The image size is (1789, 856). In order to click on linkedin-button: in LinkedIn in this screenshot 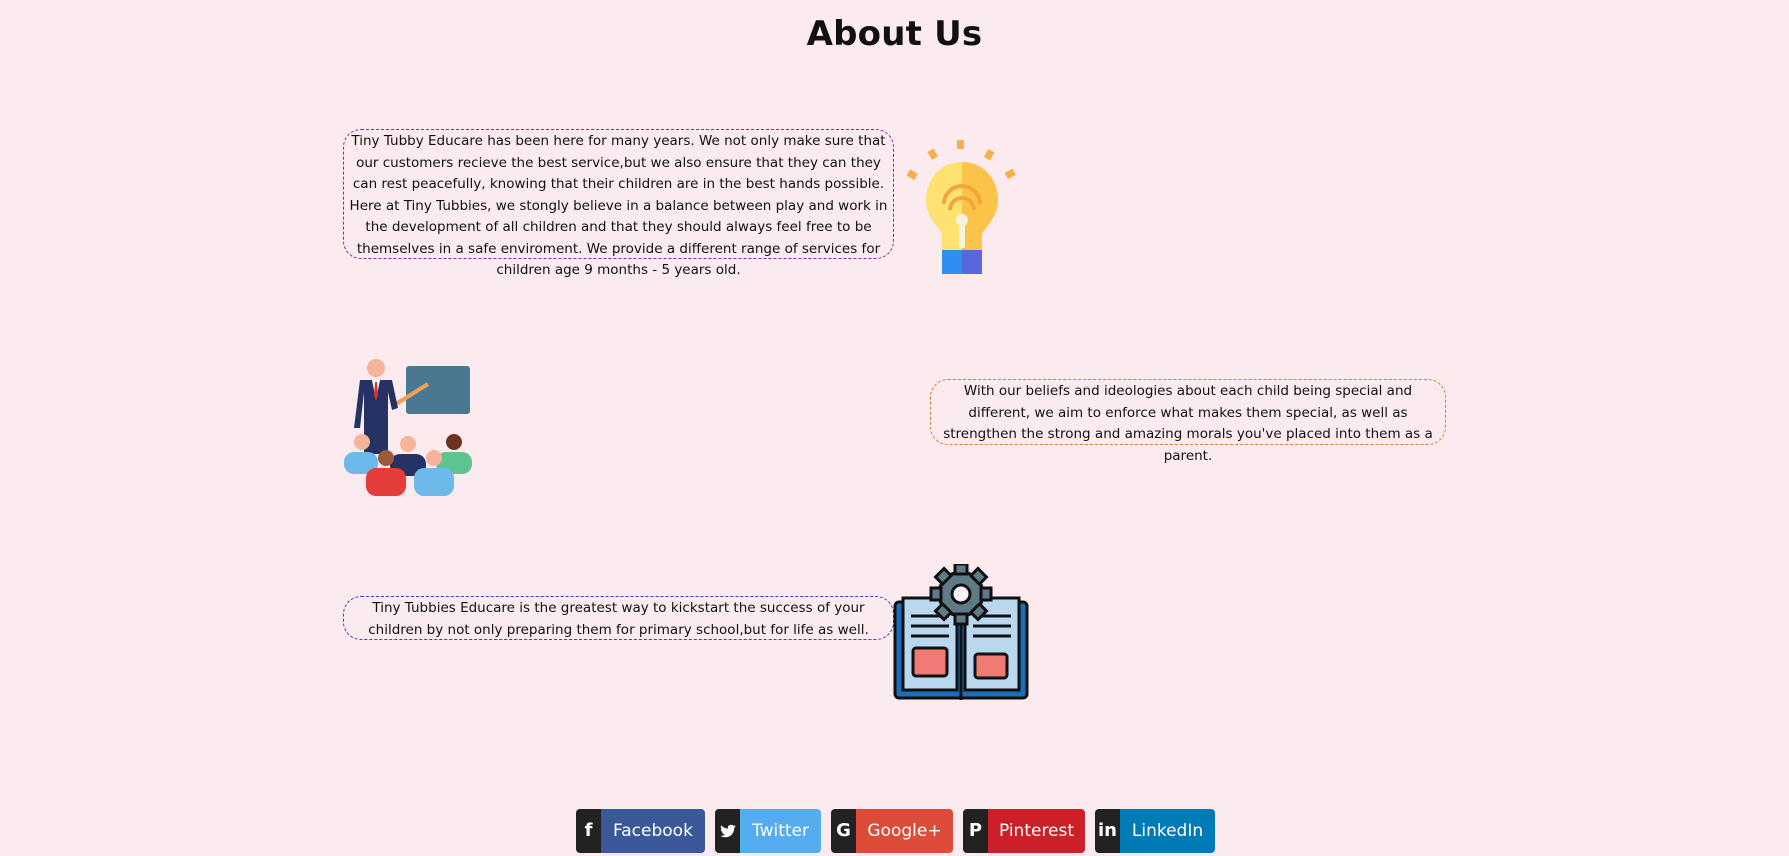, I will do `click(1155, 831)`.